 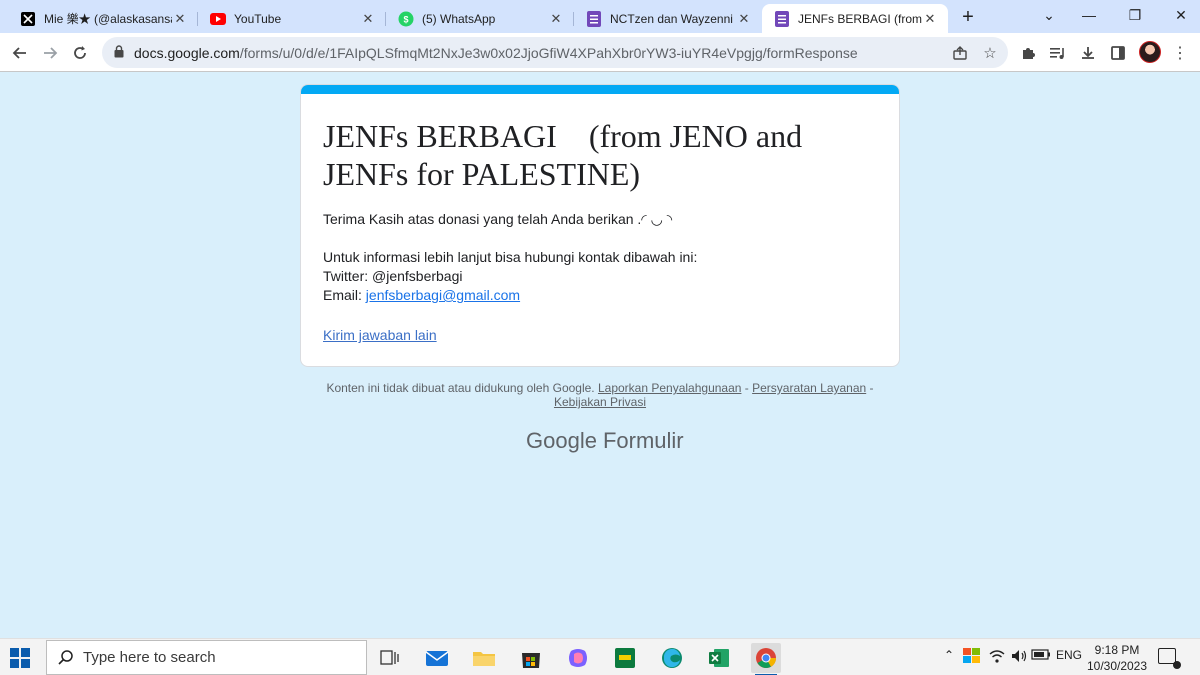 I want to click on tab-title: Mie 樂★ (@alaskasansan, so click(x=108, y=19).